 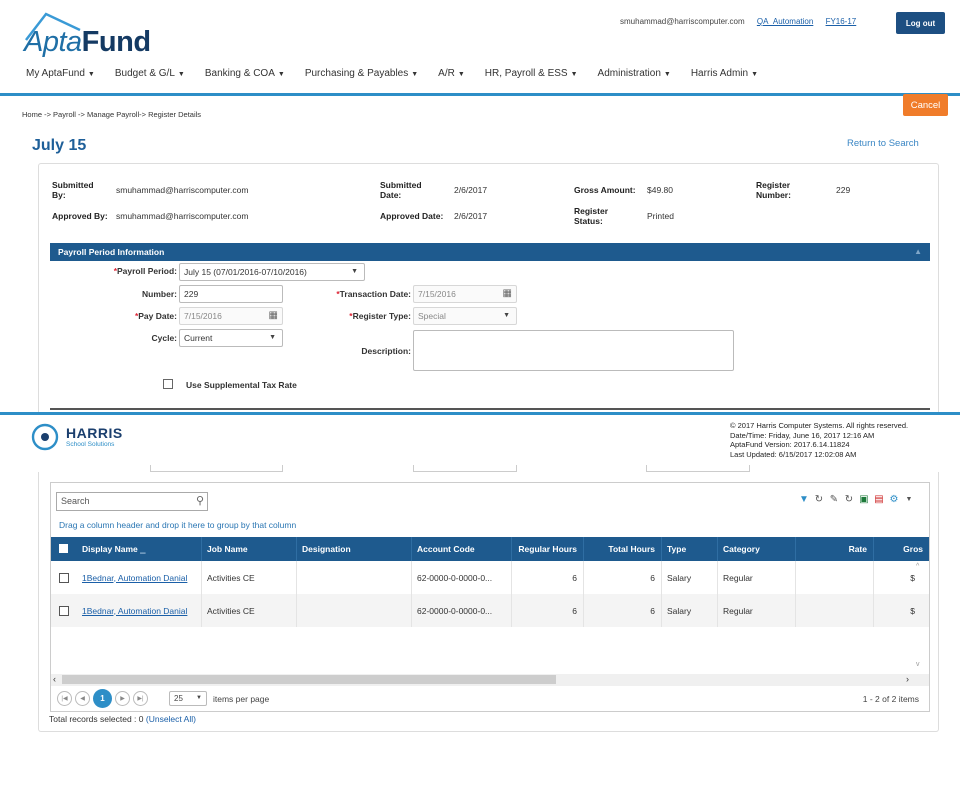 I want to click on first-page-icon: |◀, so click(x=64, y=698).